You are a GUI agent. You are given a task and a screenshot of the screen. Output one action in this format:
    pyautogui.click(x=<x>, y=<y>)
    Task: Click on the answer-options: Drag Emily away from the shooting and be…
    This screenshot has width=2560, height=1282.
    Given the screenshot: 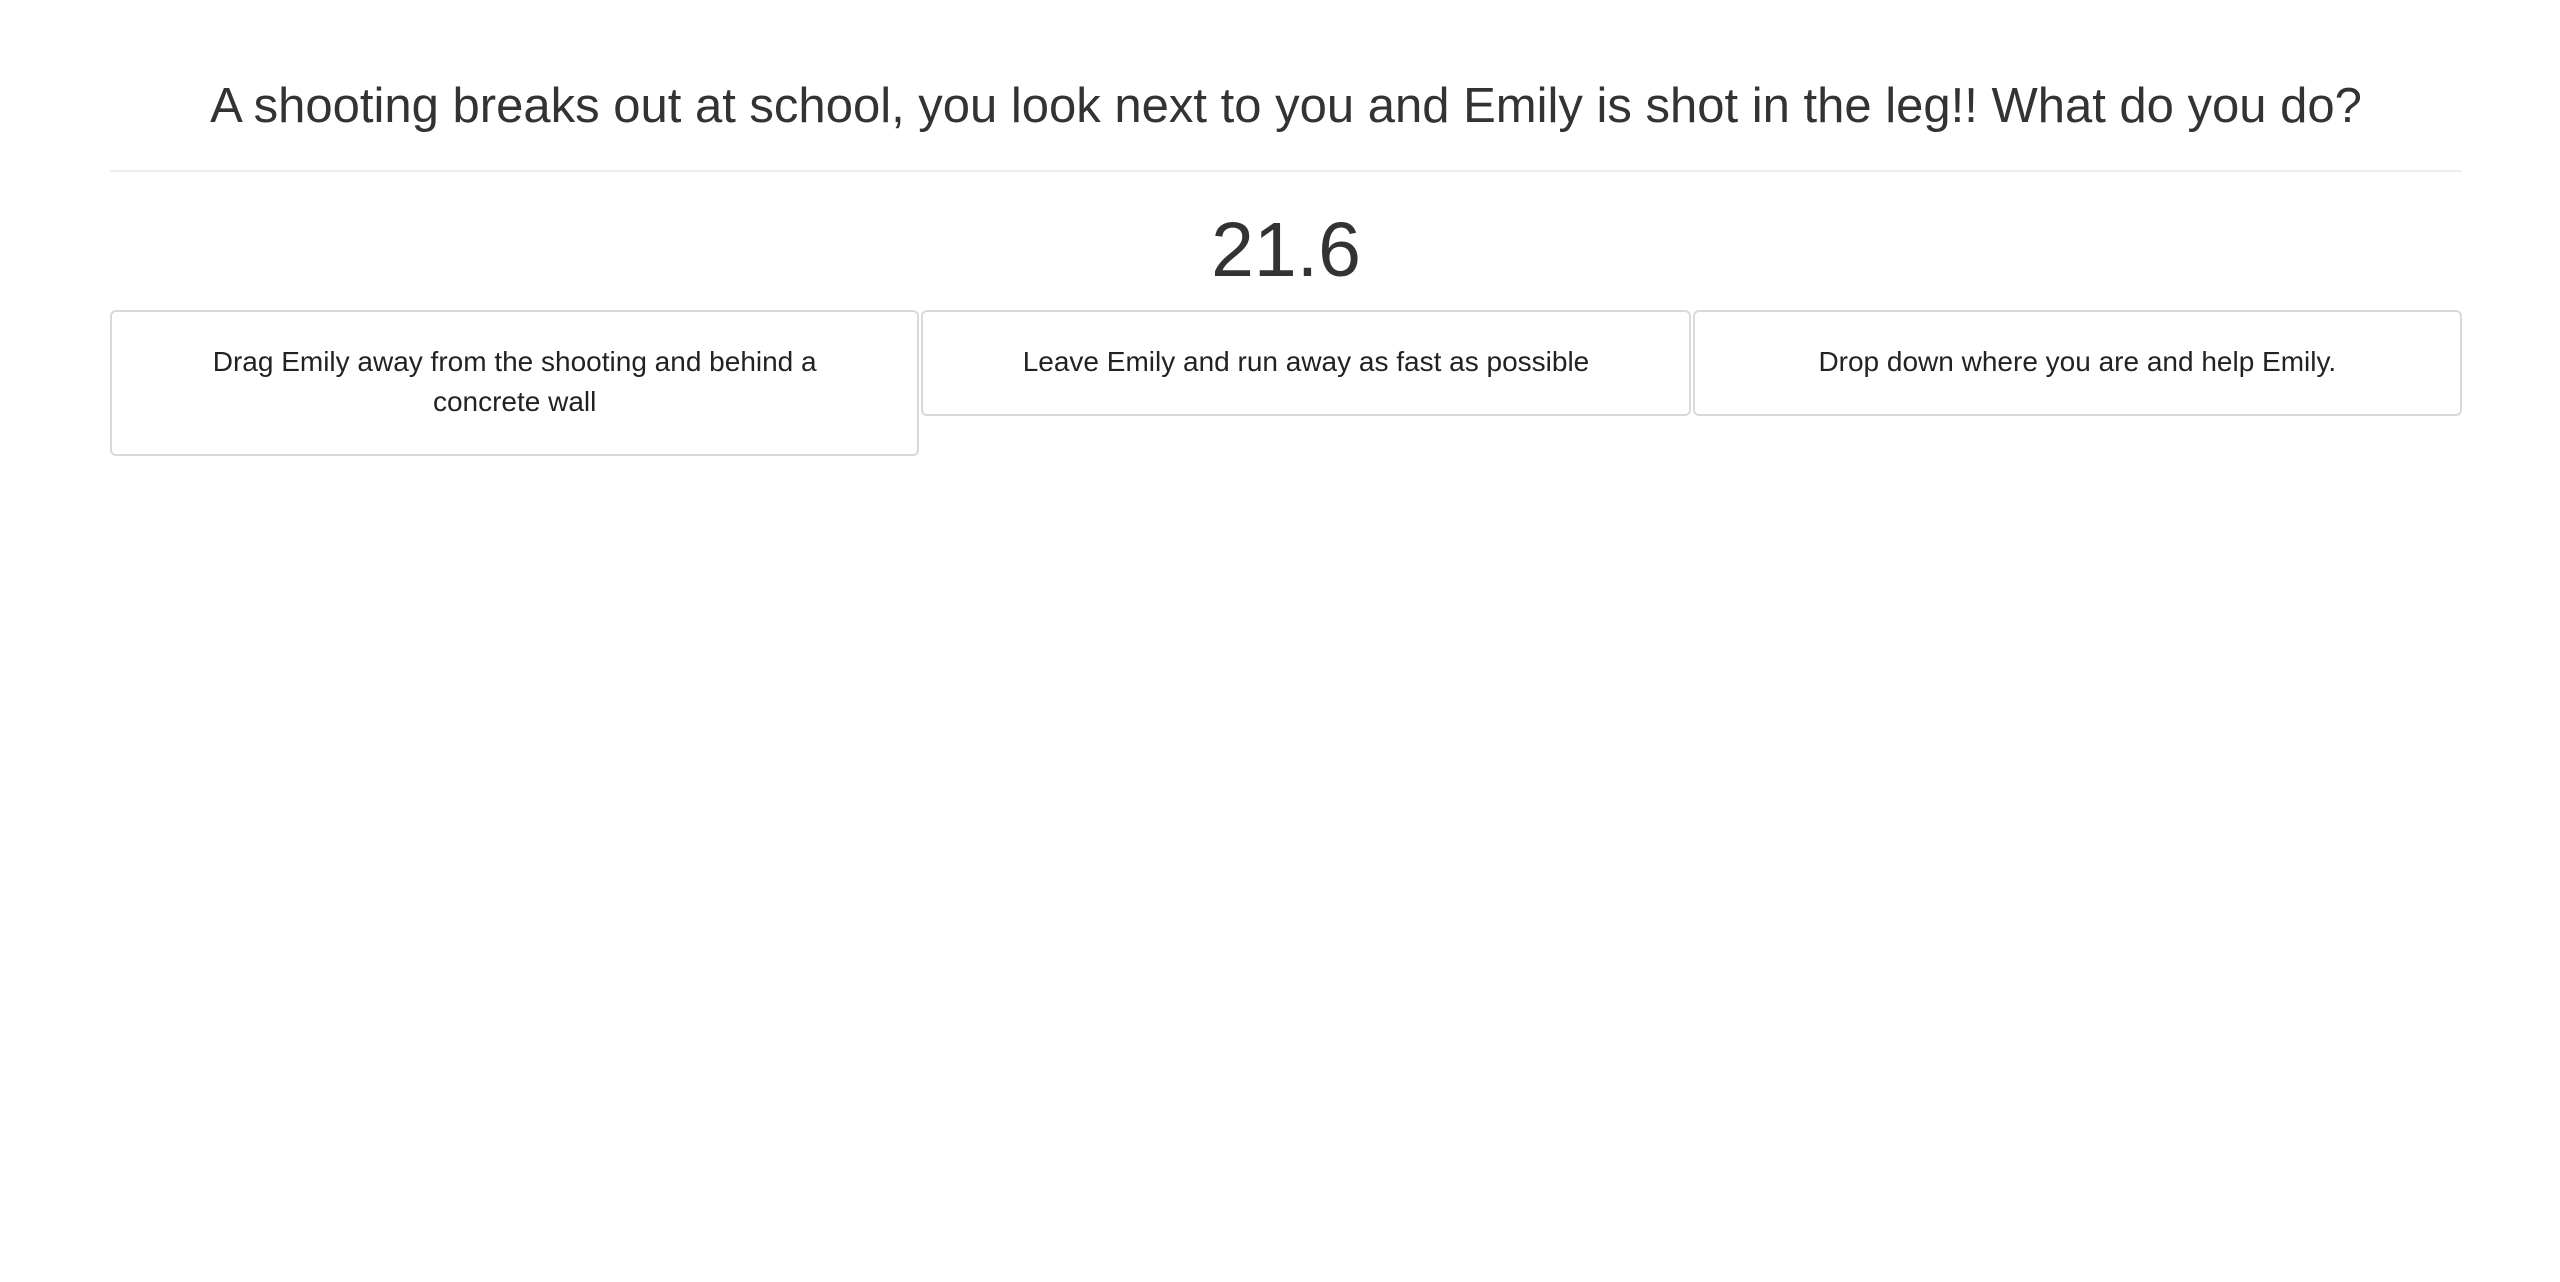 What is the action you would take?
    pyautogui.click(x=1286, y=383)
    